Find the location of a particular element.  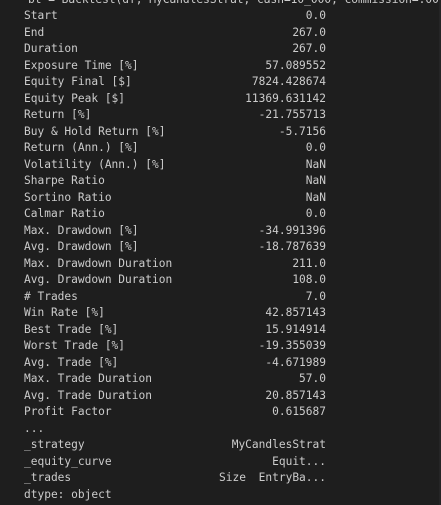

stat-value: -5.7156 is located at coordinates (302, 131).